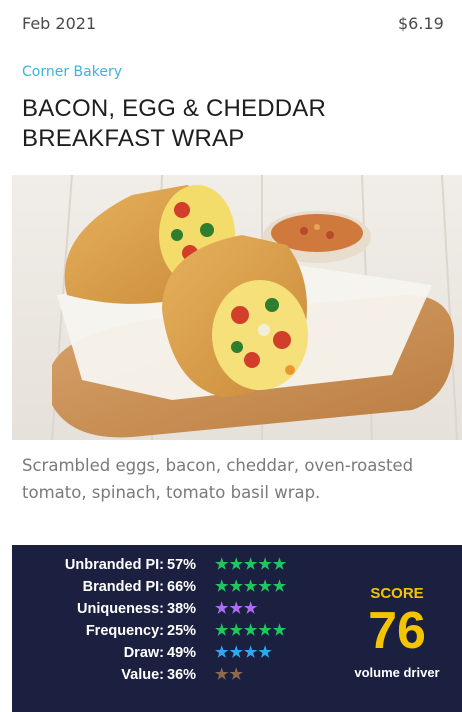  What do you see at coordinates (182, 609) in the screenshot?
I see `metric-value: 38%` at bounding box center [182, 609].